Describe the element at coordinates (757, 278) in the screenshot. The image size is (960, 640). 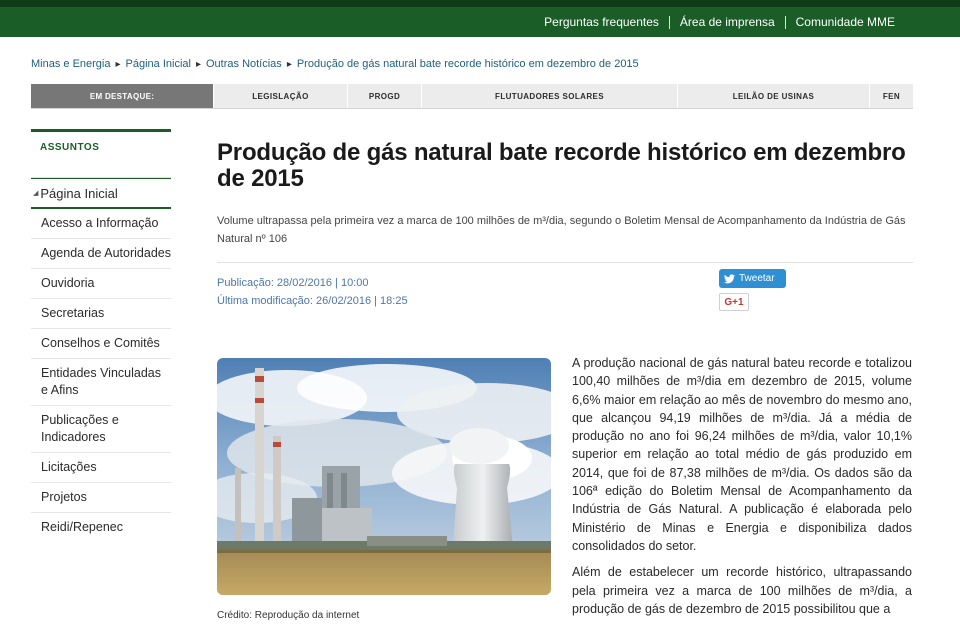
I see `tweet-label: Tweetar` at that location.